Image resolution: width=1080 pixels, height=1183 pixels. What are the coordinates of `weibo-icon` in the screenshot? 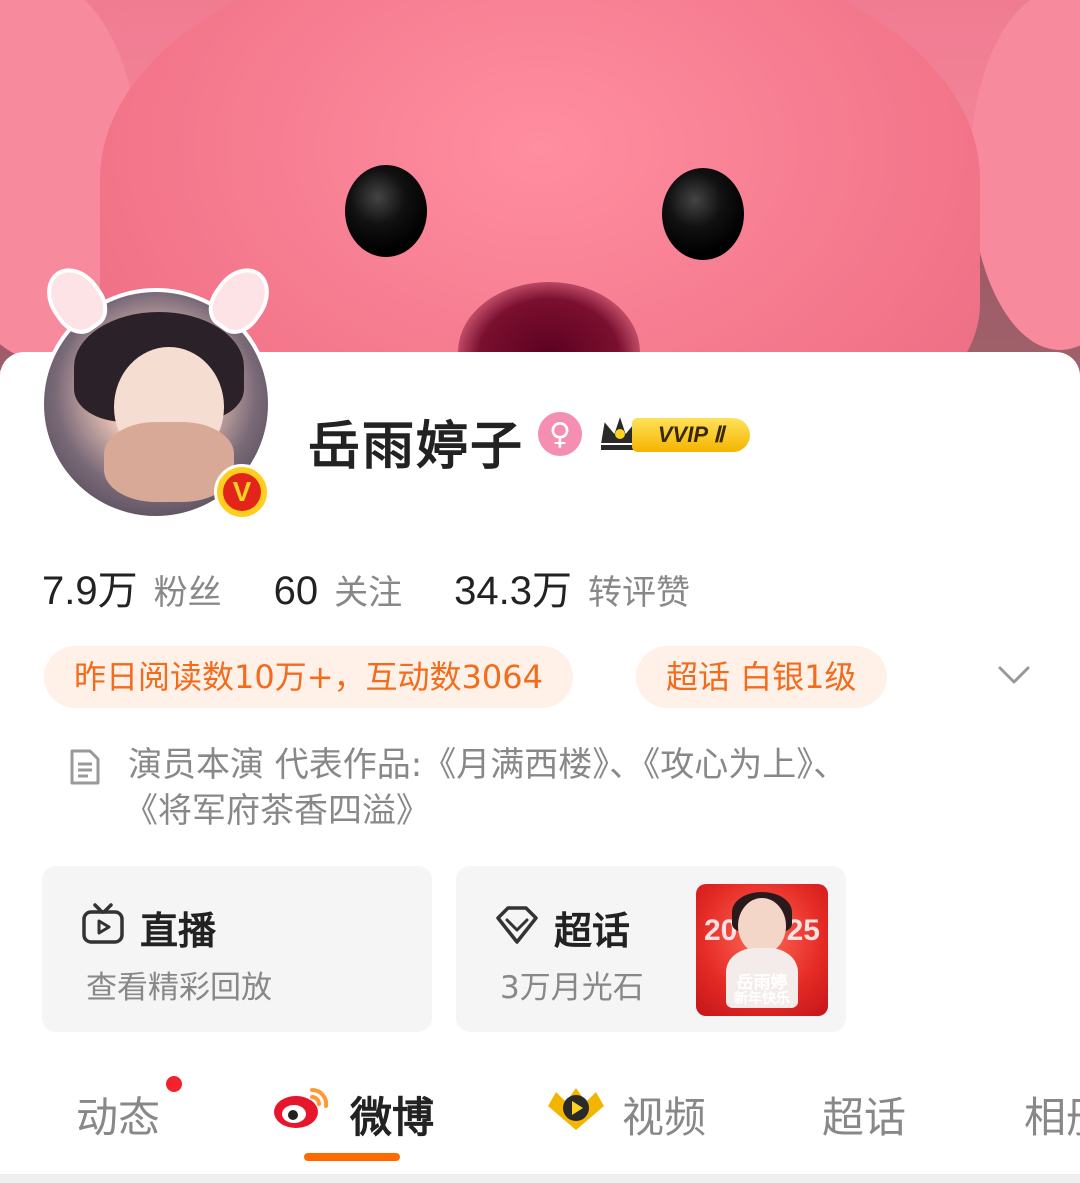 It's located at (301, 1107).